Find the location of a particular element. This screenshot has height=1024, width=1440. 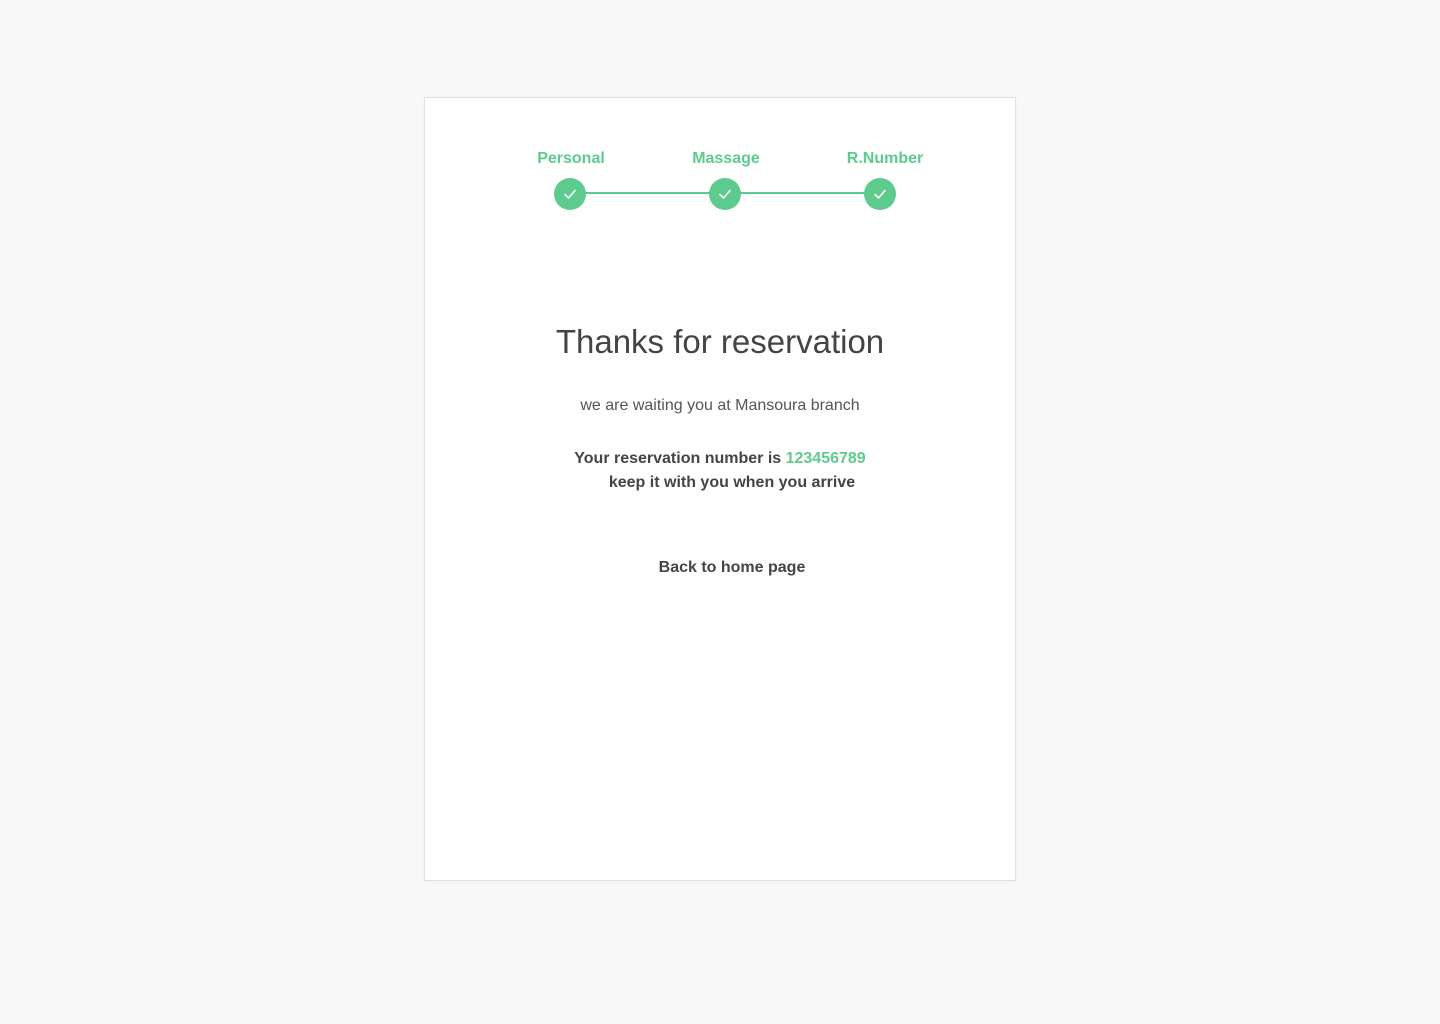

step-label-personal: Personal is located at coordinates (571, 158).